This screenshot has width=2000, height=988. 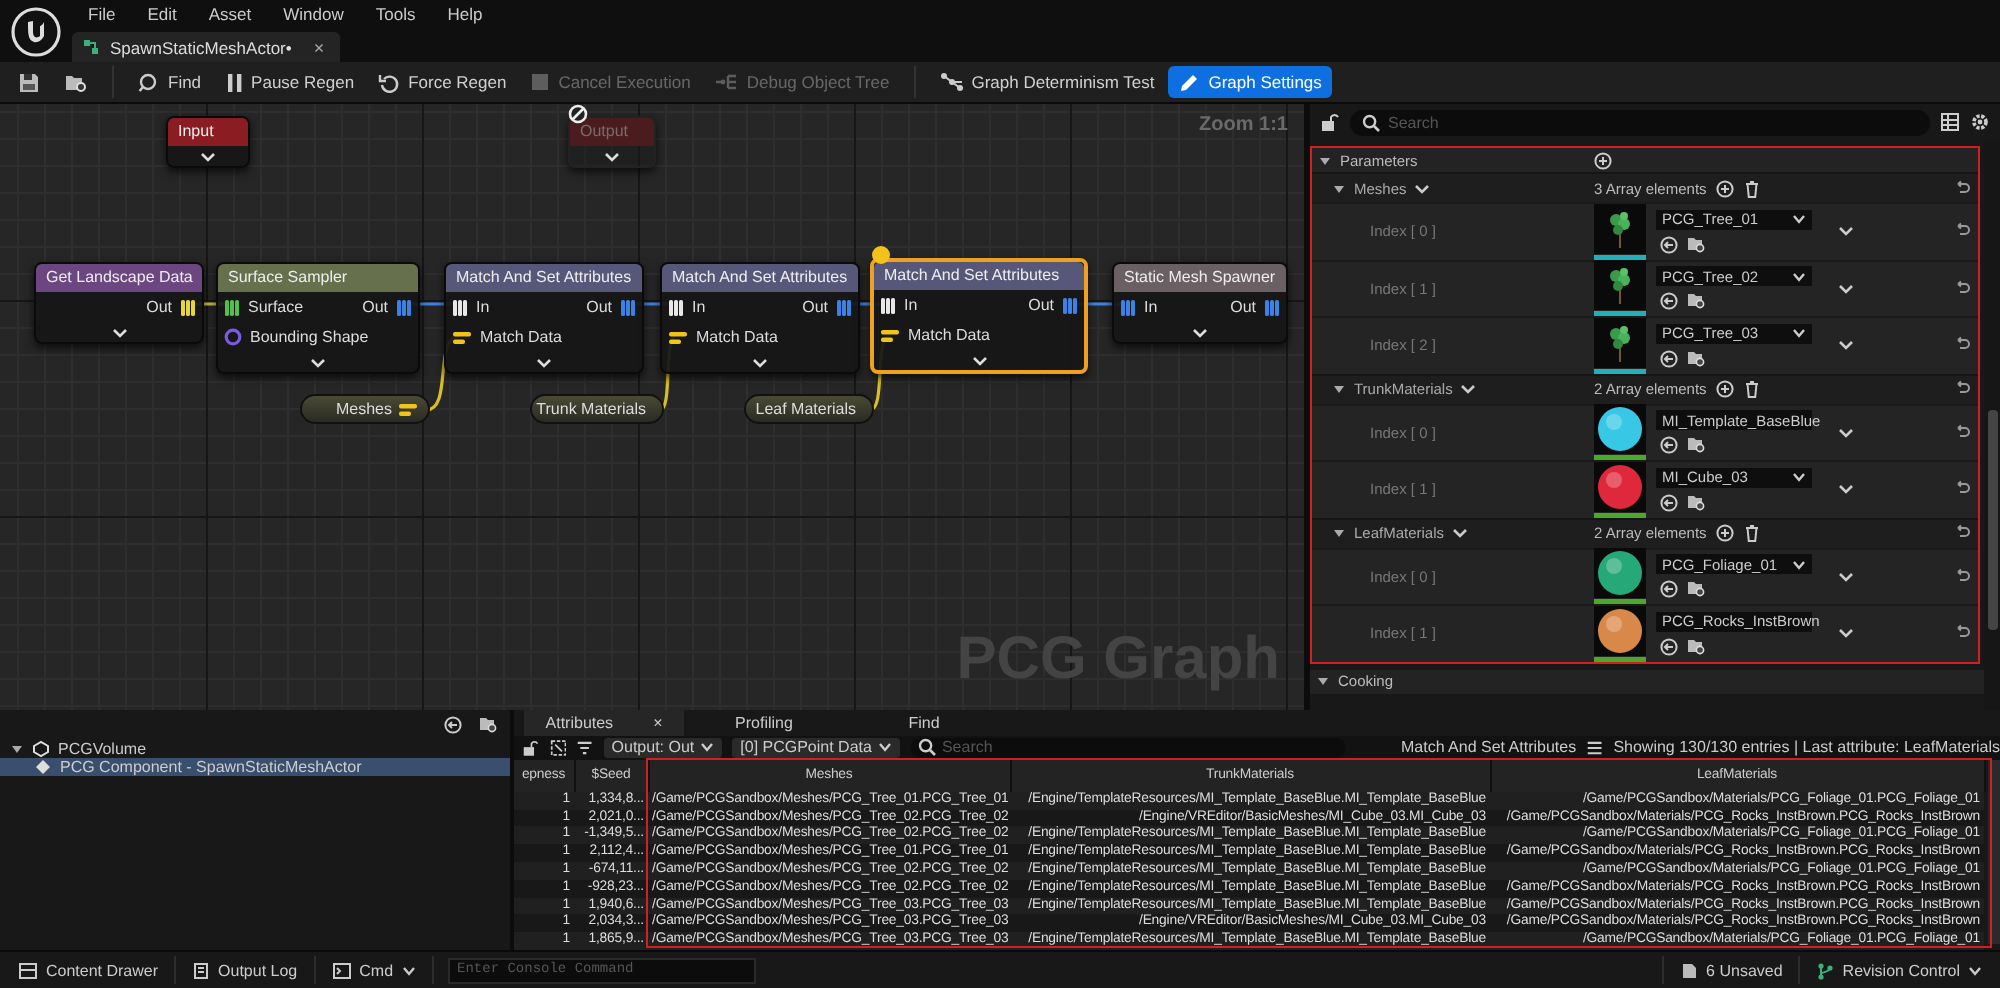 What do you see at coordinates (1595, 747) in the screenshot?
I see `list-icon` at bounding box center [1595, 747].